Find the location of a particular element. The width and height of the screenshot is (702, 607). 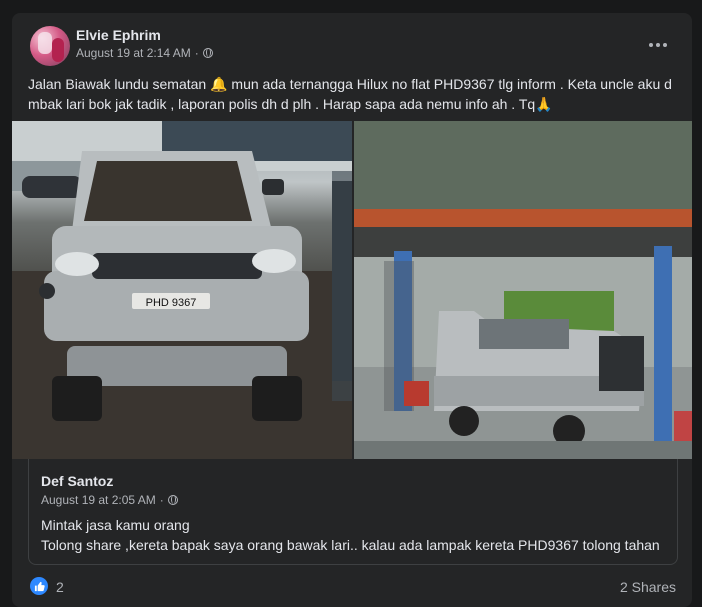

post-author-name: Elvie Ephrim is located at coordinates (118, 35).